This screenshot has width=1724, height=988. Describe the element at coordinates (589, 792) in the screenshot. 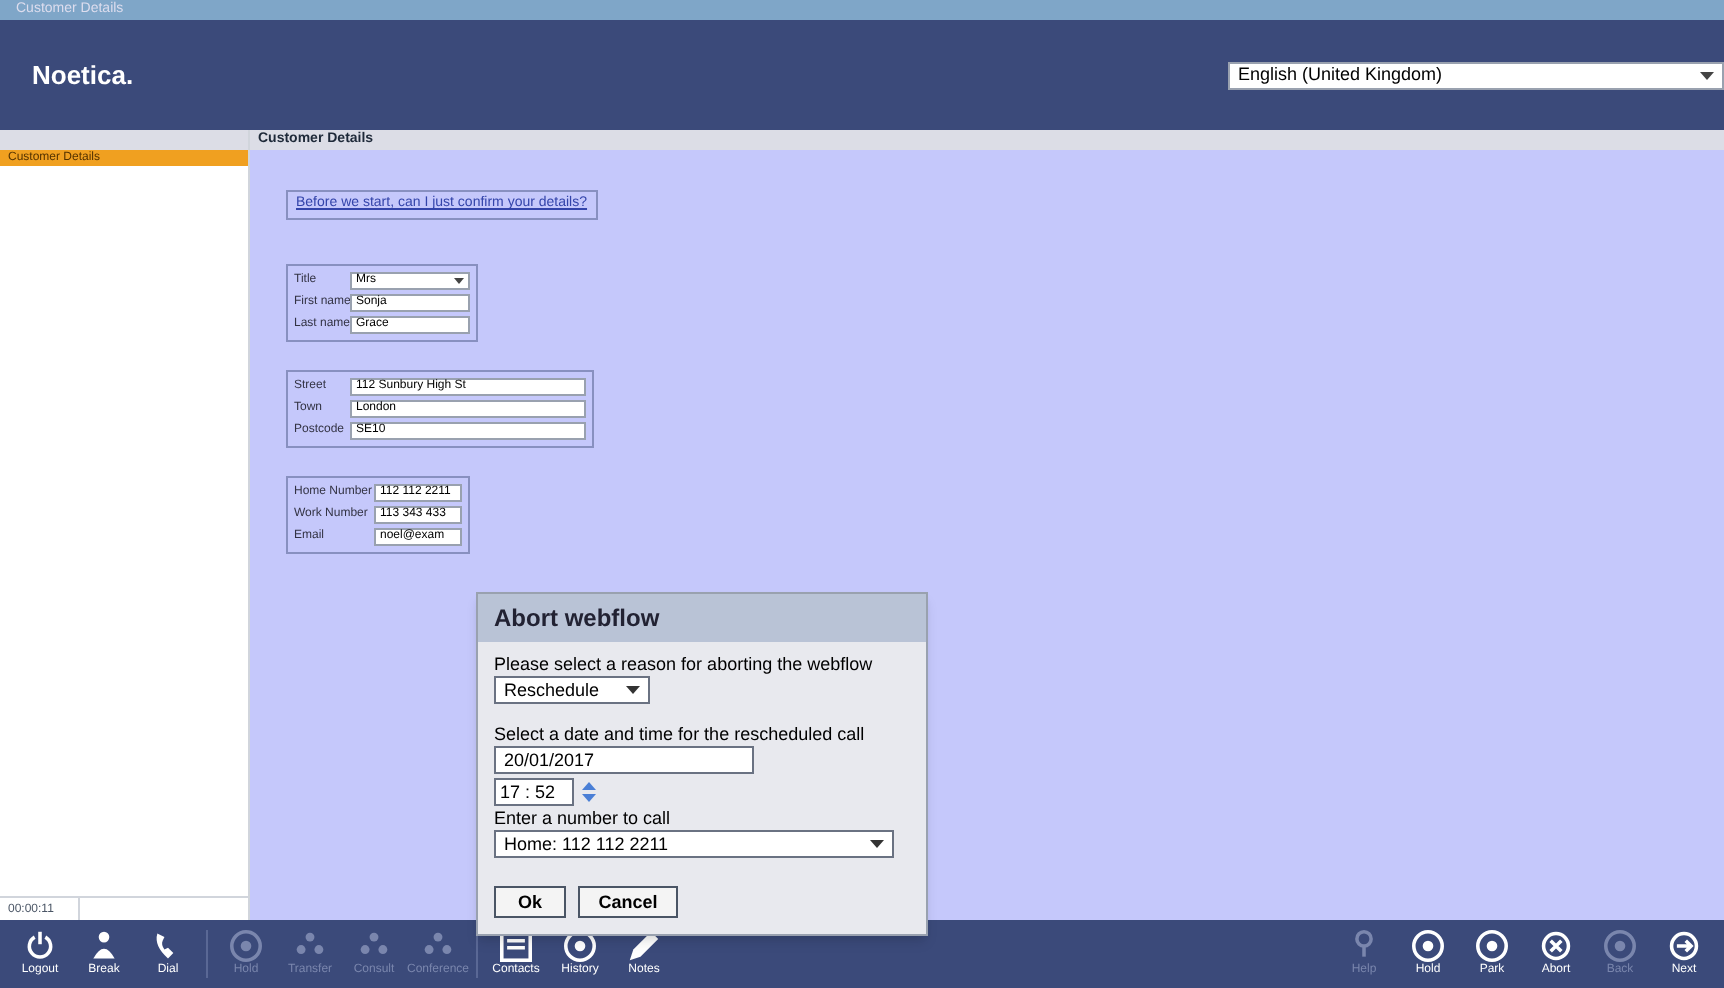

I see `spinner-icon` at that location.